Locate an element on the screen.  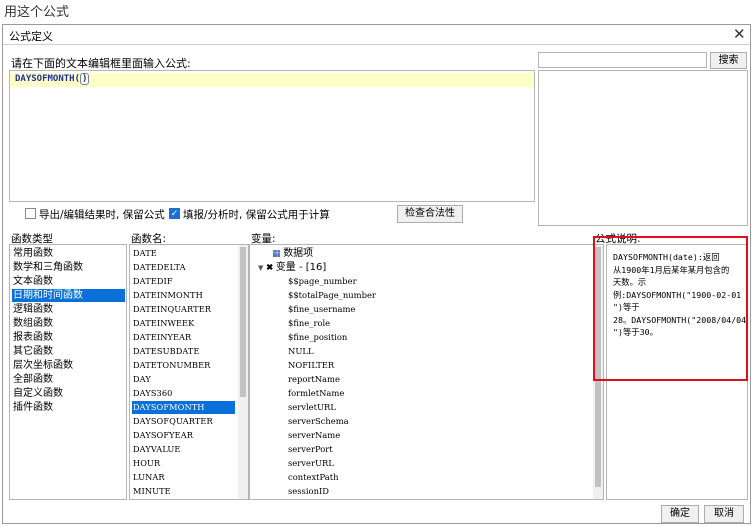
cancel-button: 取消 is located at coordinates (724, 514).